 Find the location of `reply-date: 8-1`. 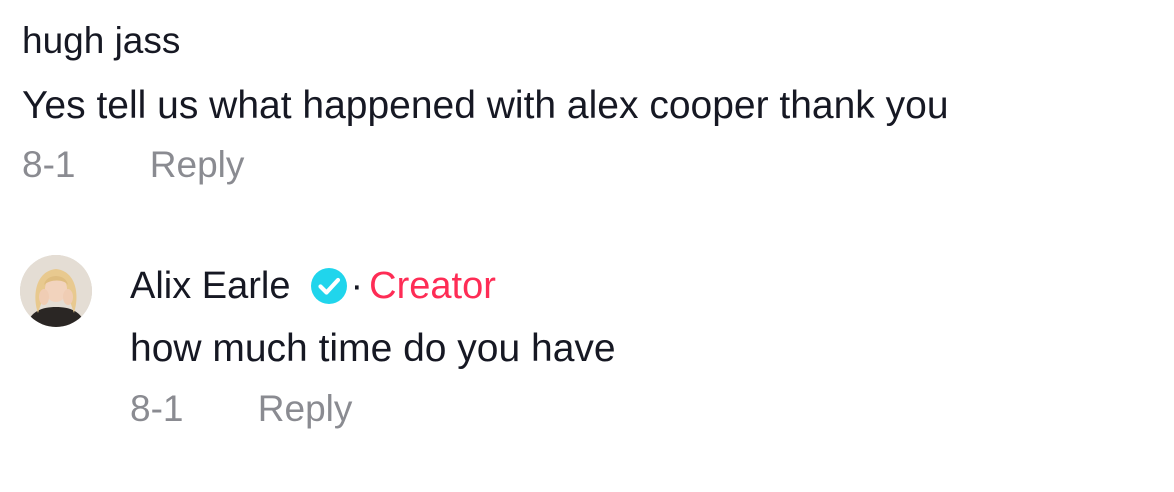

reply-date: 8-1 is located at coordinates (157, 408).